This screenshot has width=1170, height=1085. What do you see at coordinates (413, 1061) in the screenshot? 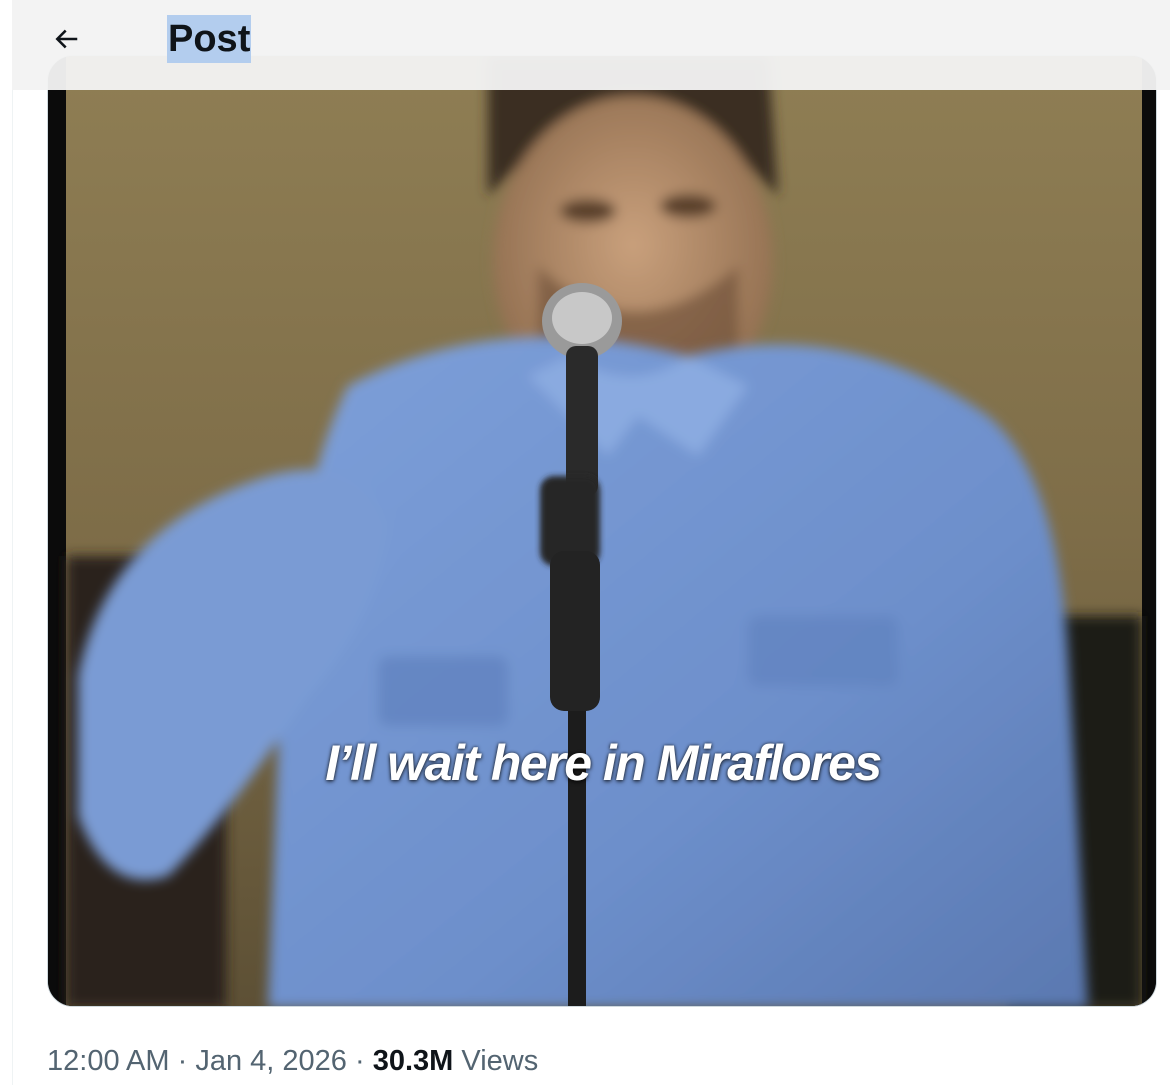
I see `views-count: 30.3M` at bounding box center [413, 1061].